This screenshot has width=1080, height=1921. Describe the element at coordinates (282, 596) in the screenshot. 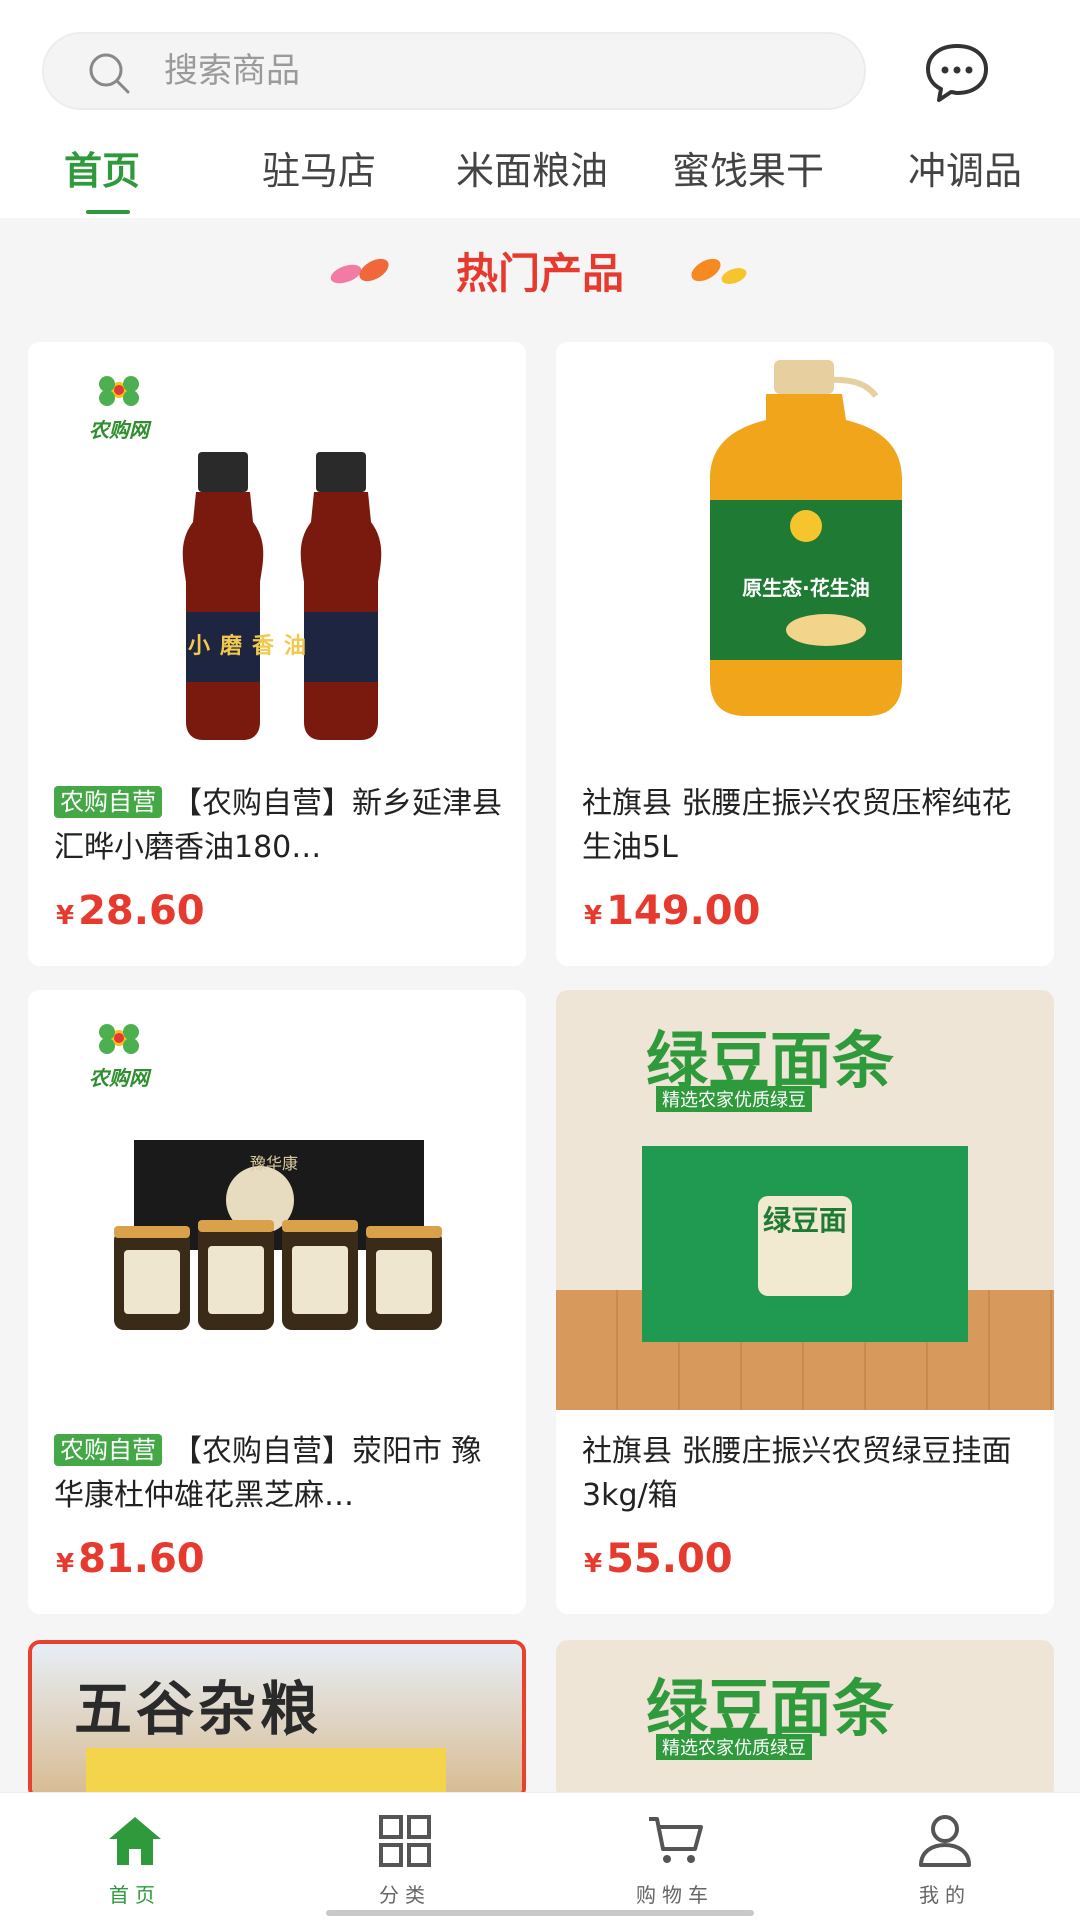

I see `sesame-oil-bottles` at that location.